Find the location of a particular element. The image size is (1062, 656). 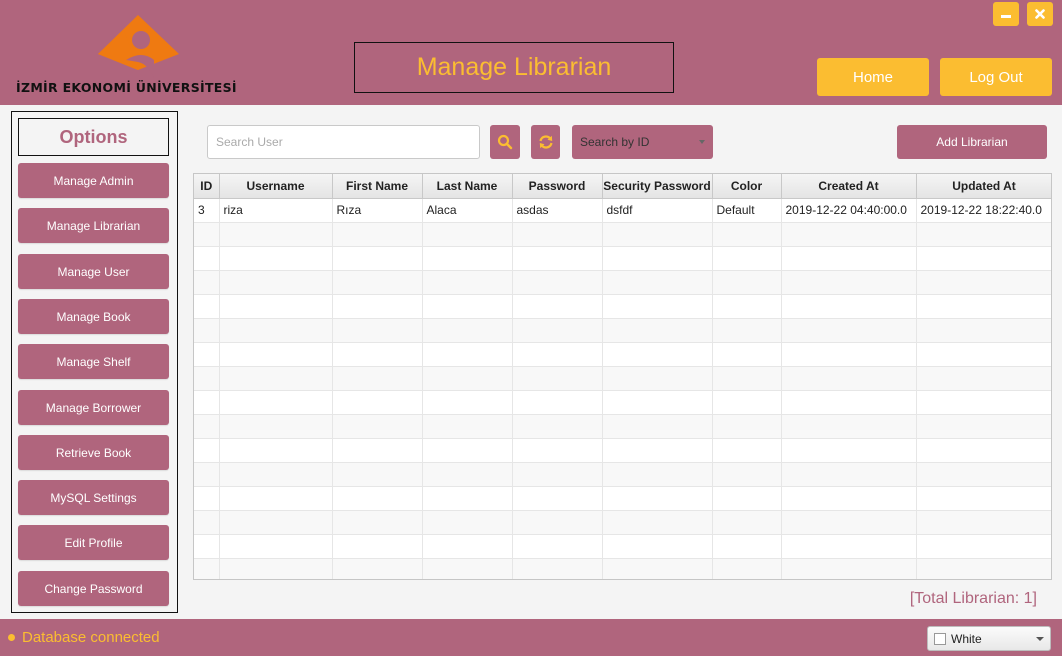

refresh-button is located at coordinates (545, 142).